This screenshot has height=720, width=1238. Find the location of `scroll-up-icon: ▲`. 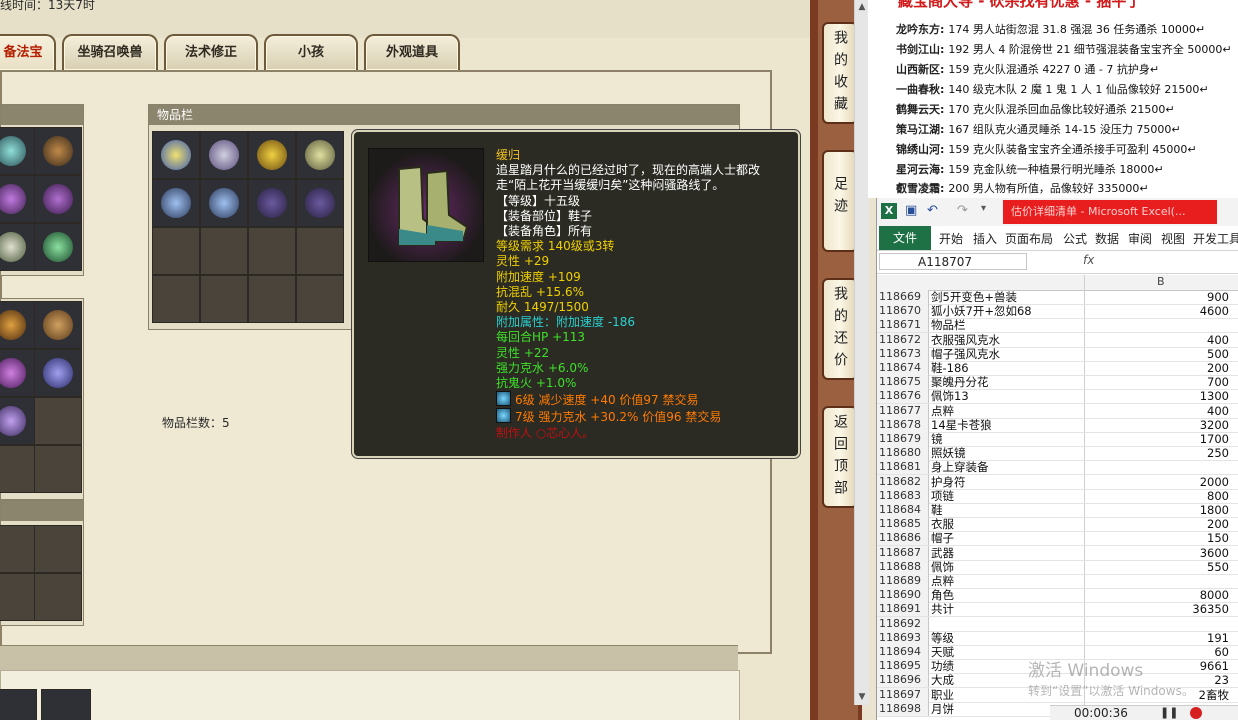

scroll-up-icon: ▲ is located at coordinates (862, 7).